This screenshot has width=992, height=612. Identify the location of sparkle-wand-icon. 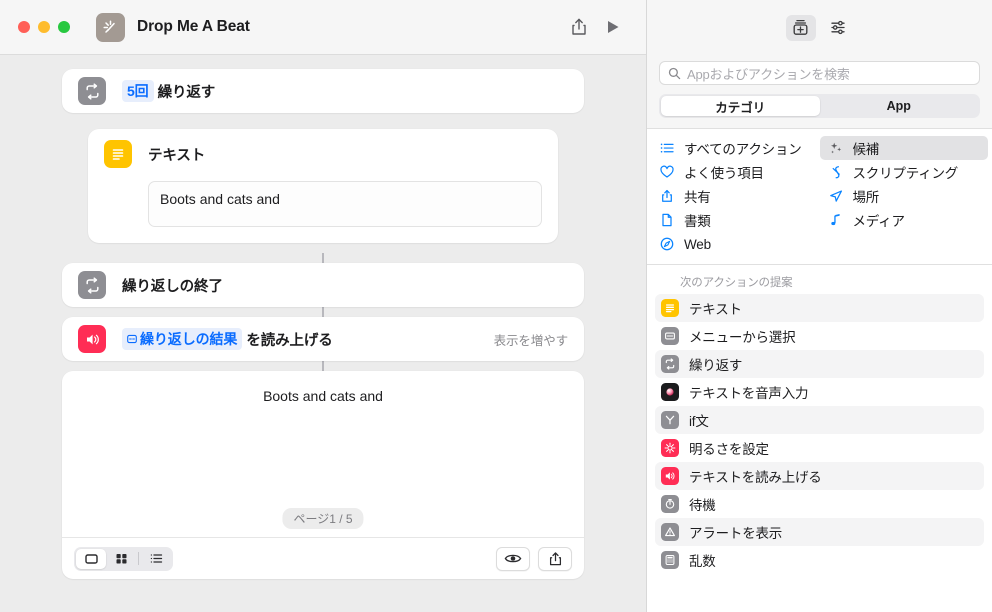
(110, 27).